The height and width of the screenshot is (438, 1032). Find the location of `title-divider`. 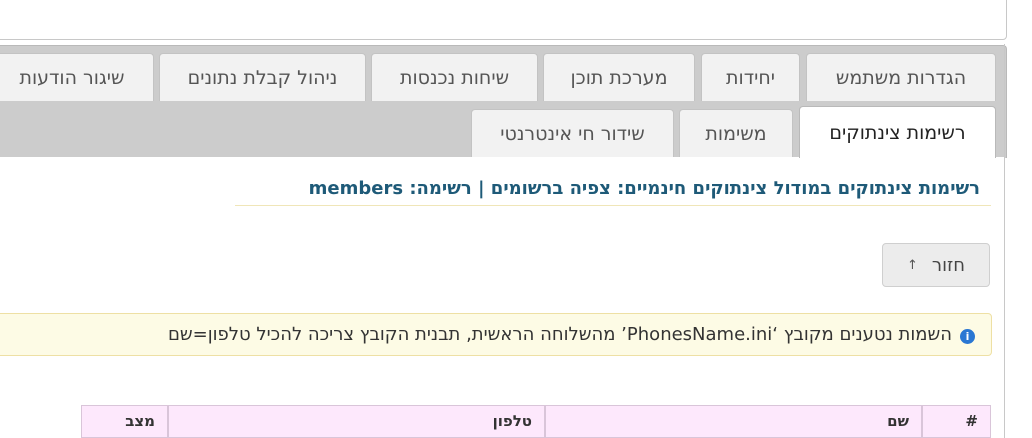

title-divider is located at coordinates (613, 205).